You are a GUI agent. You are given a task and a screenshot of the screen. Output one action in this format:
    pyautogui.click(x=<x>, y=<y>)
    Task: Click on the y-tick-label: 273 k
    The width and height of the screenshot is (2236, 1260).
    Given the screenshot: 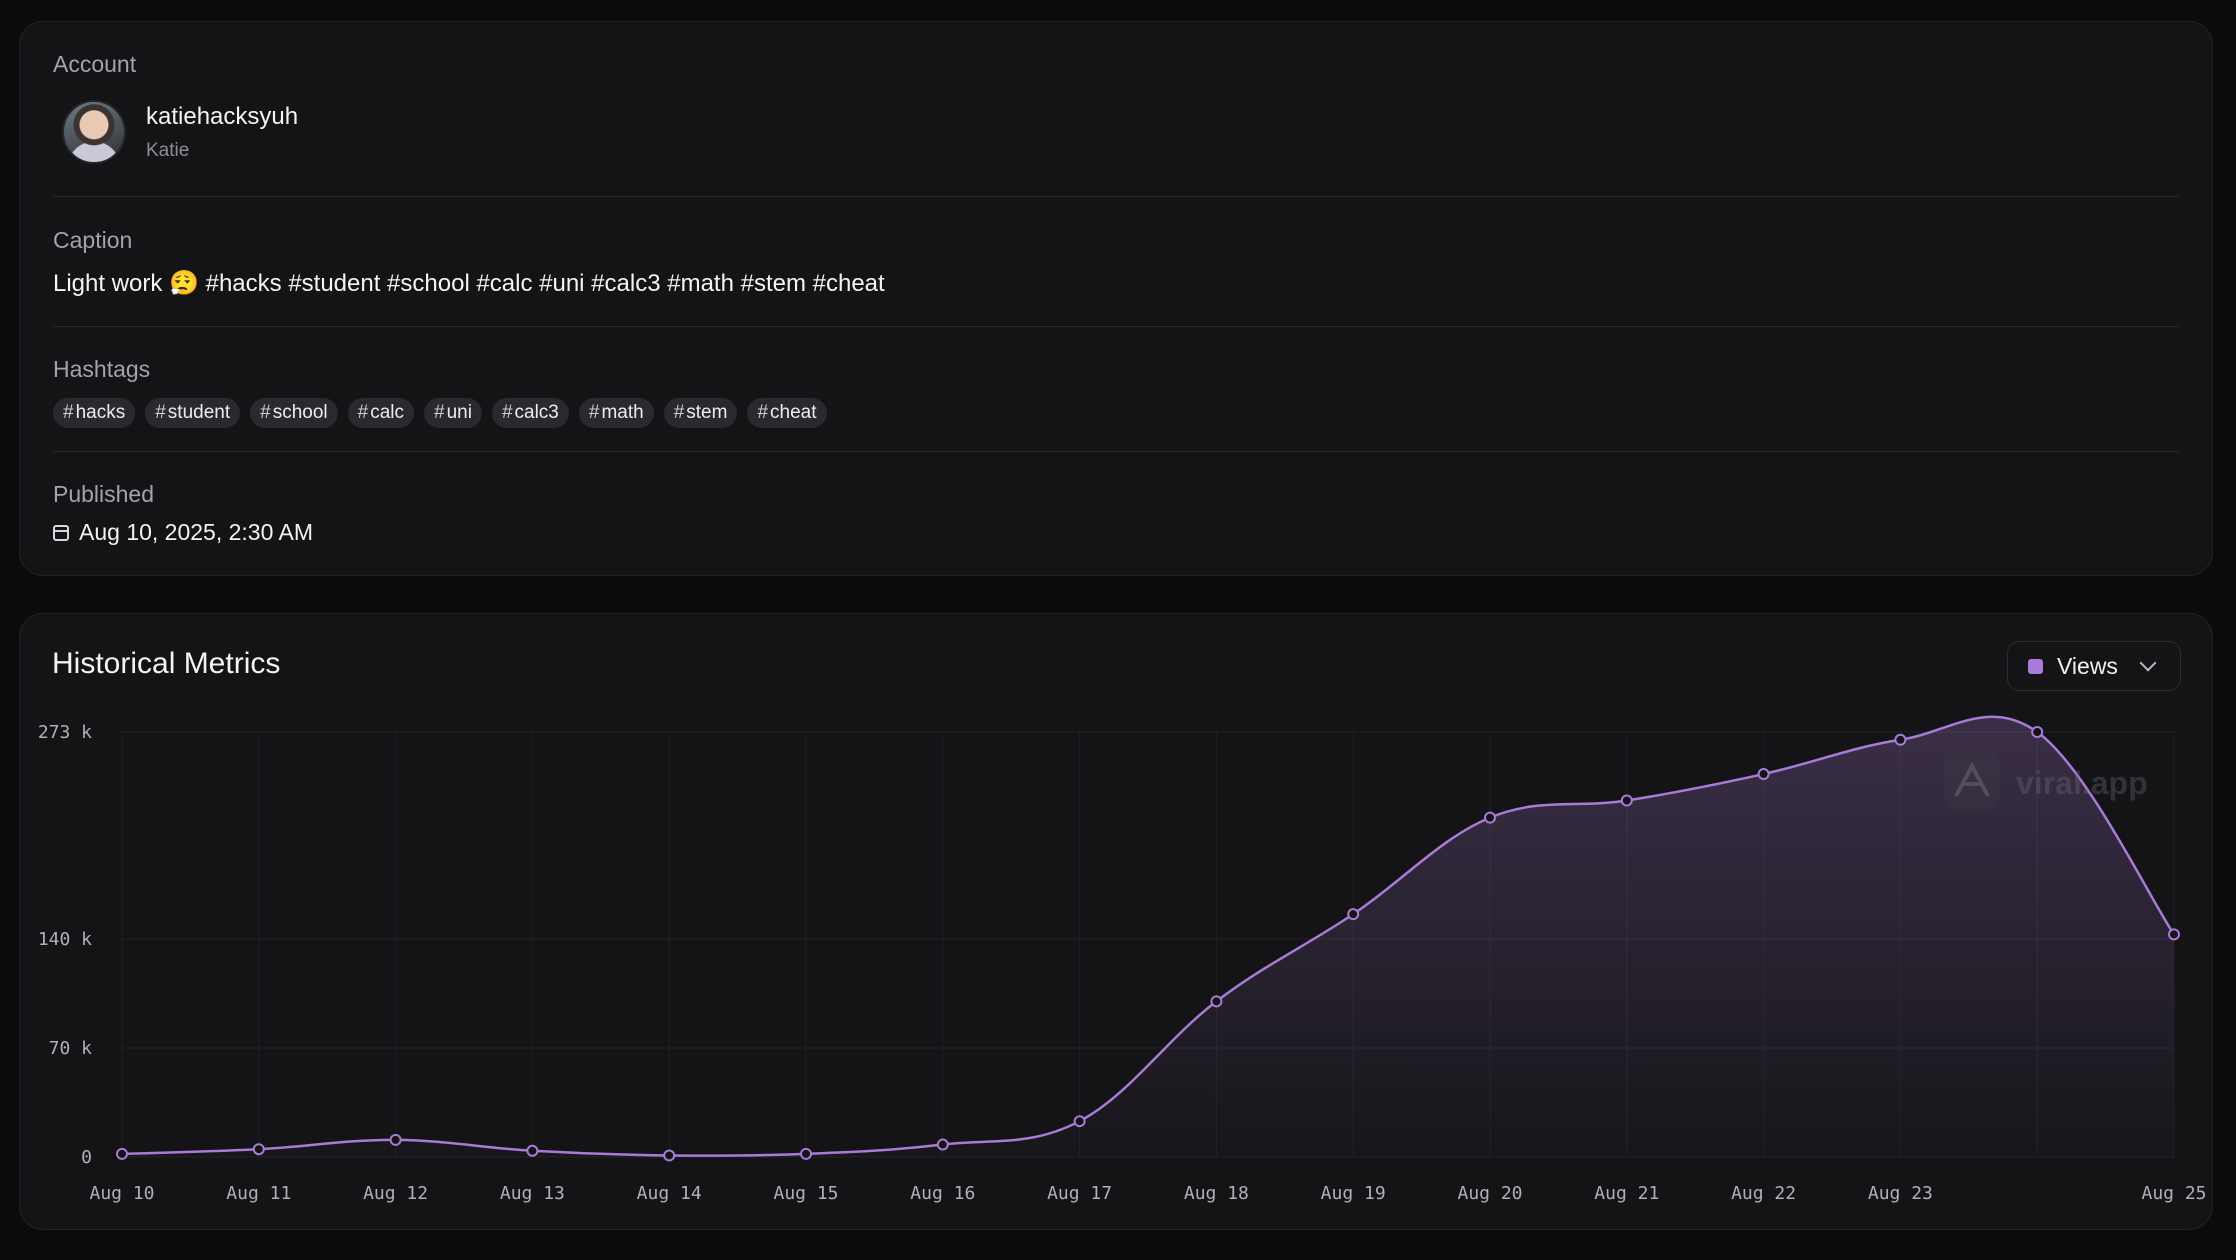 What is the action you would take?
    pyautogui.click(x=65, y=732)
    